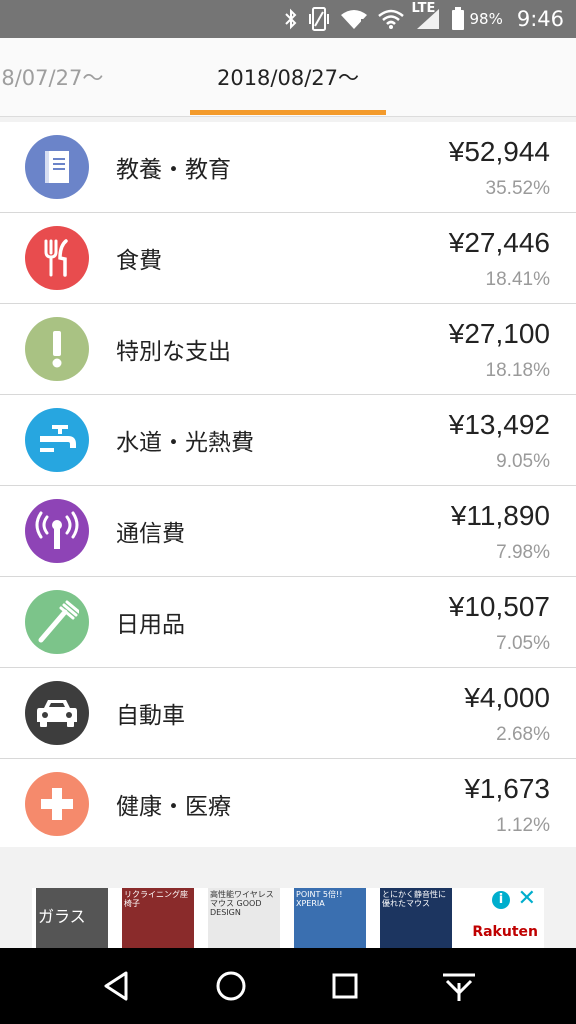 Image resolution: width=576 pixels, height=1024 pixels. Describe the element at coordinates (507, 788) in the screenshot. I see `category-amount: ¥1,673` at that location.